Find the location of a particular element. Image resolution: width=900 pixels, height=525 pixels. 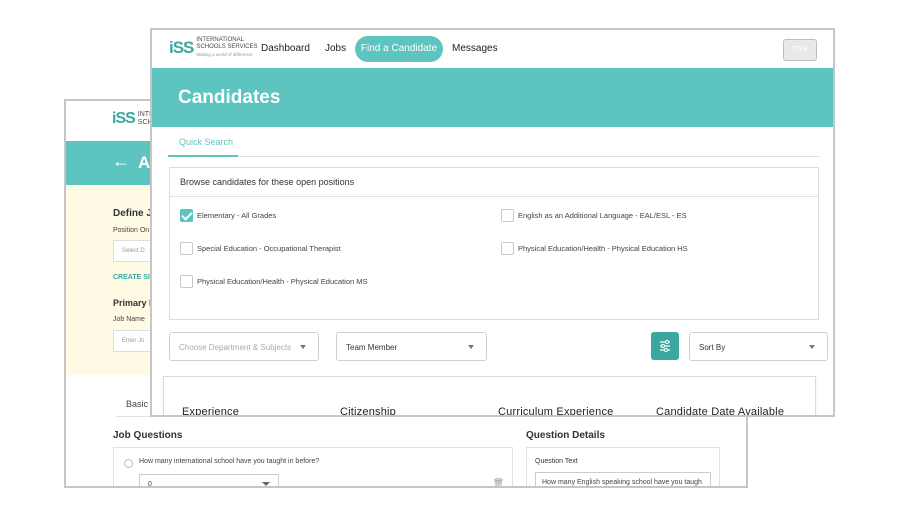

logo-line2: SCHOOLS SERVICES is located at coordinates (227, 47).